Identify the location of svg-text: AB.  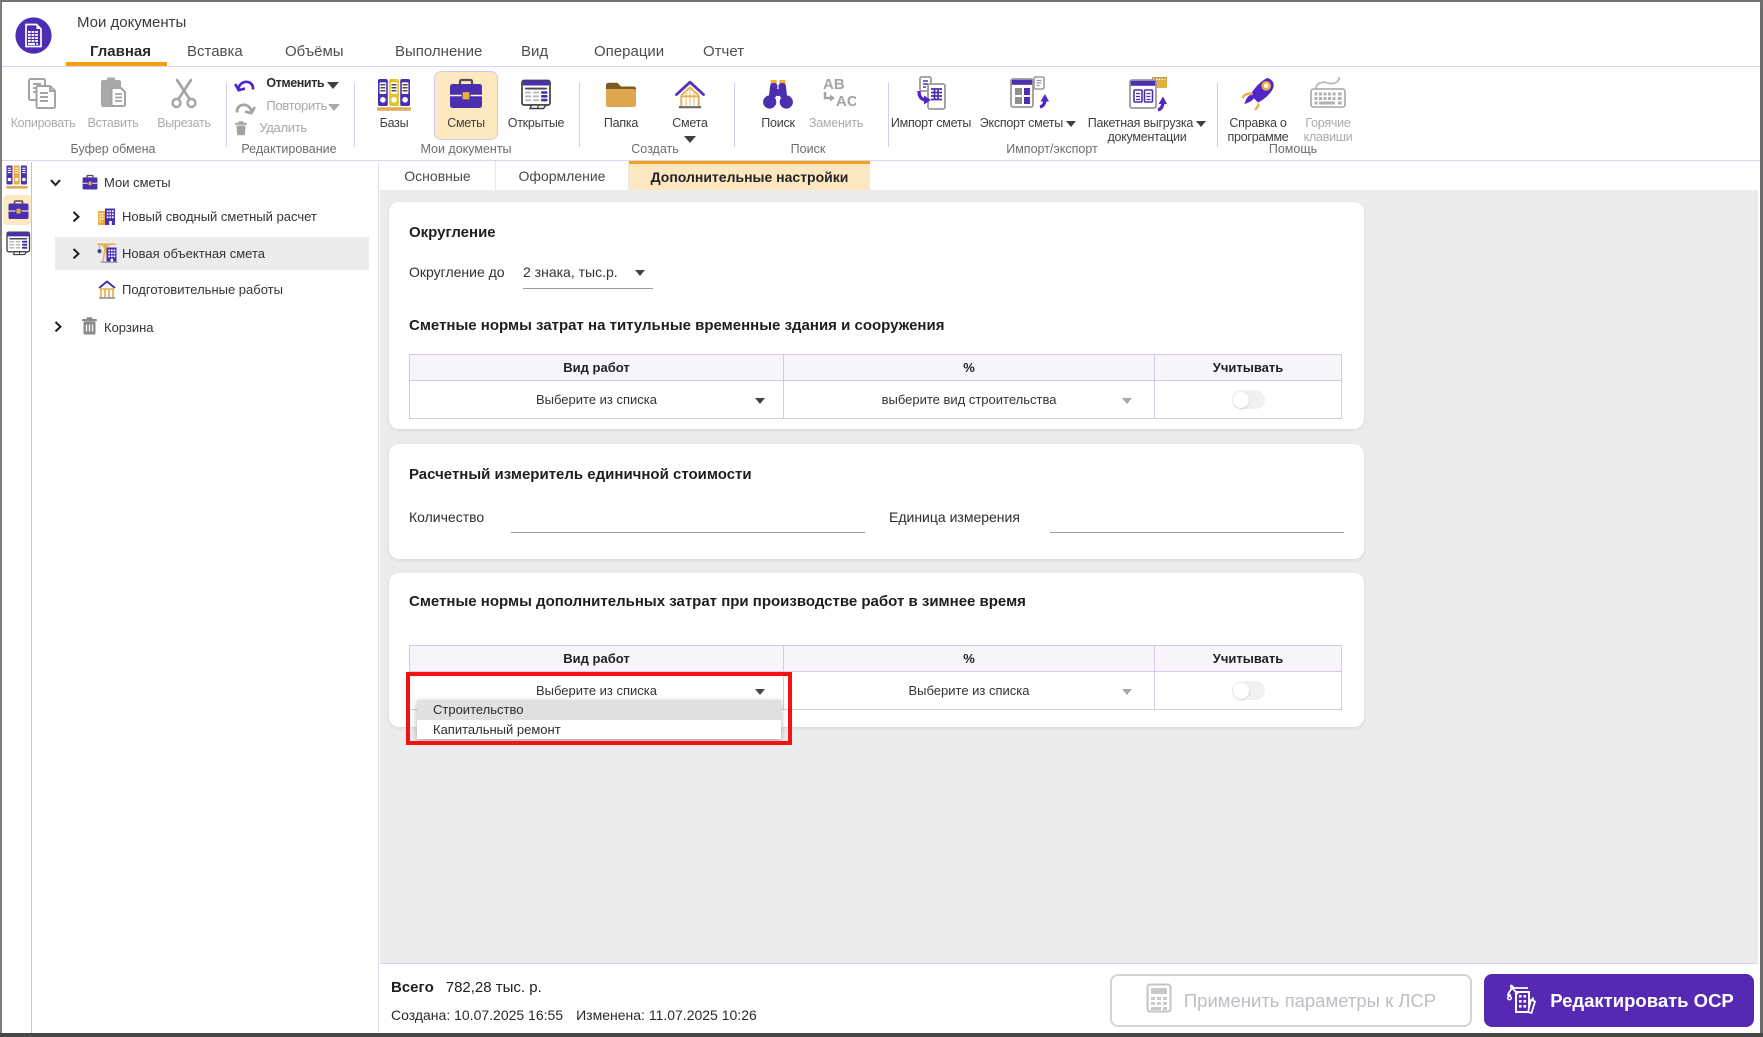
(834, 84).